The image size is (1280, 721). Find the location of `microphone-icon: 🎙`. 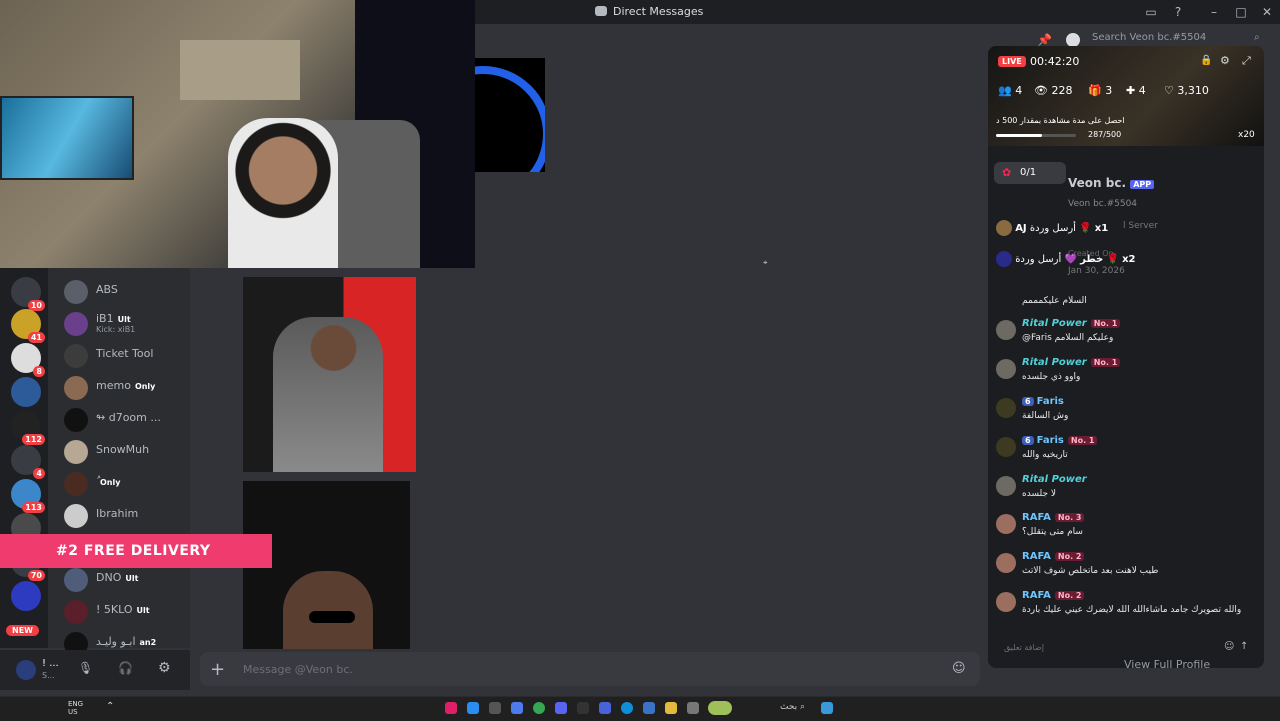

microphone-icon: 🎙 is located at coordinates (85, 668).